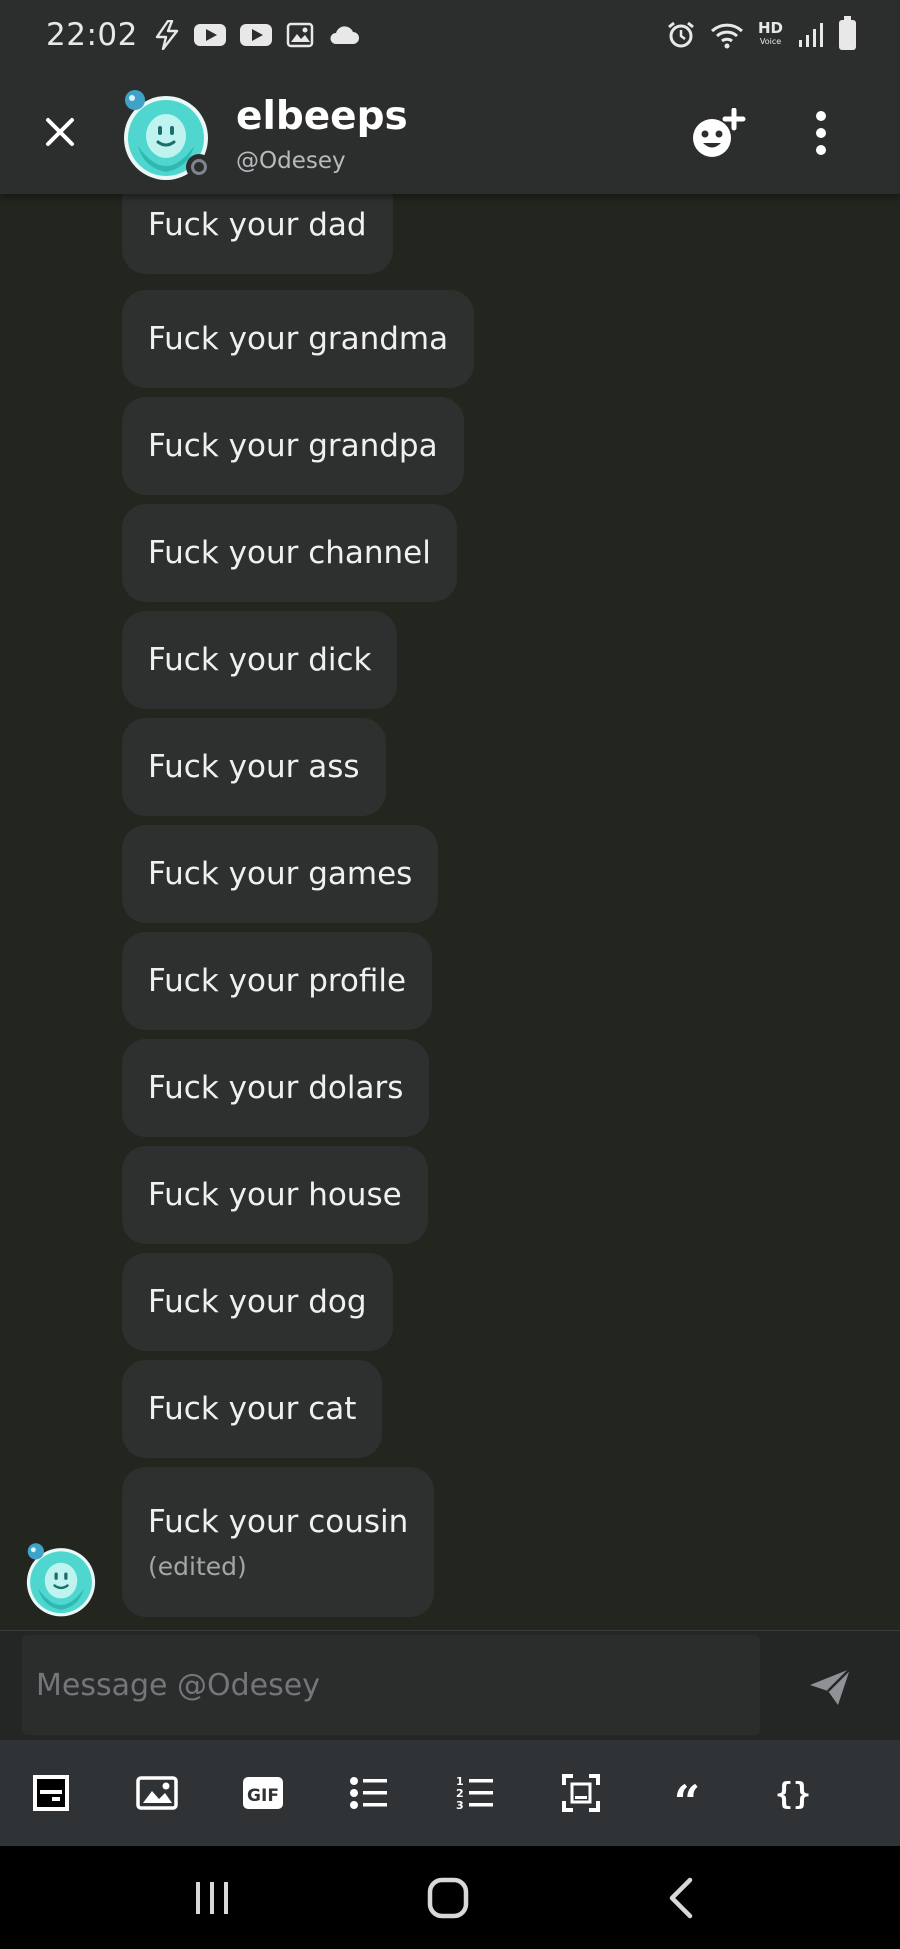 The height and width of the screenshot is (1949, 900). Describe the element at coordinates (450, 35) in the screenshot. I see `status-bar: 22:02 HD Voice` at that location.